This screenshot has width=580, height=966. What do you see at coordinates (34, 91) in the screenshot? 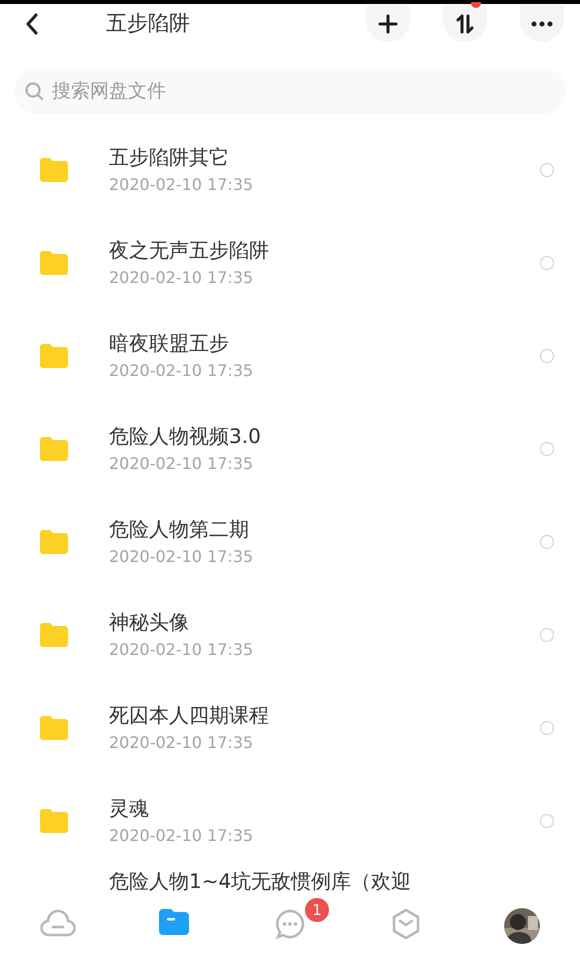
I see `search-icon` at bounding box center [34, 91].